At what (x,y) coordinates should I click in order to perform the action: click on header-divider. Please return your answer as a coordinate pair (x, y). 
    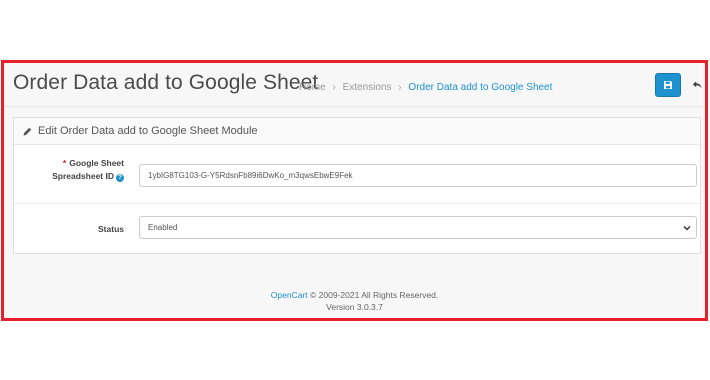
    Looking at the image, I should click on (354, 106).